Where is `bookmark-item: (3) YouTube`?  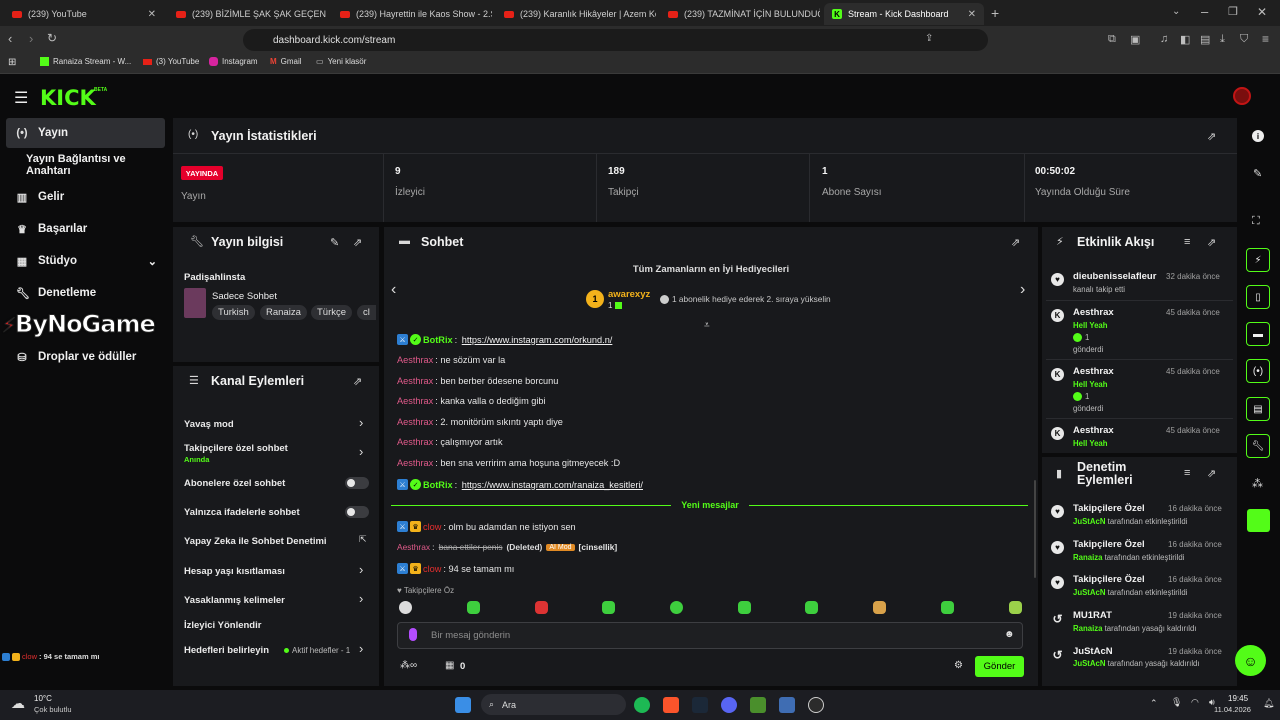 bookmark-item: (3) YouTube is located at coordinates (171, 61).